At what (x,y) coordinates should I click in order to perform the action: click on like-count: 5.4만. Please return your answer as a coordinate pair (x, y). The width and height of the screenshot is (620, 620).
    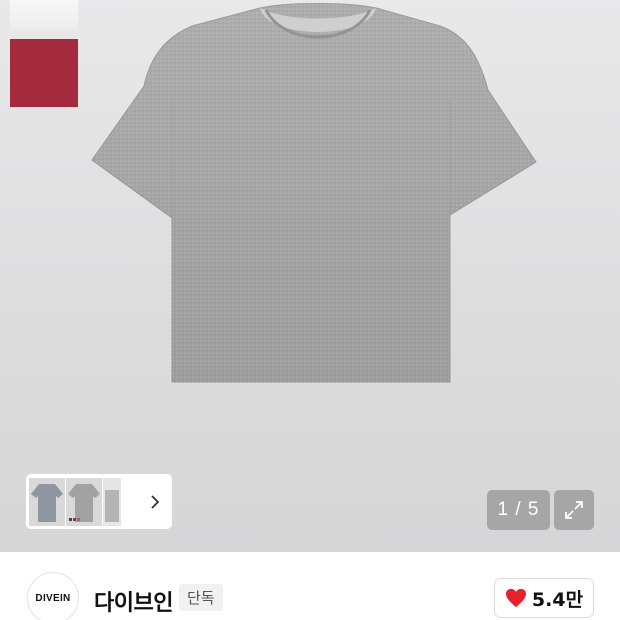
    Looking at the image, I should click on (557, 599).